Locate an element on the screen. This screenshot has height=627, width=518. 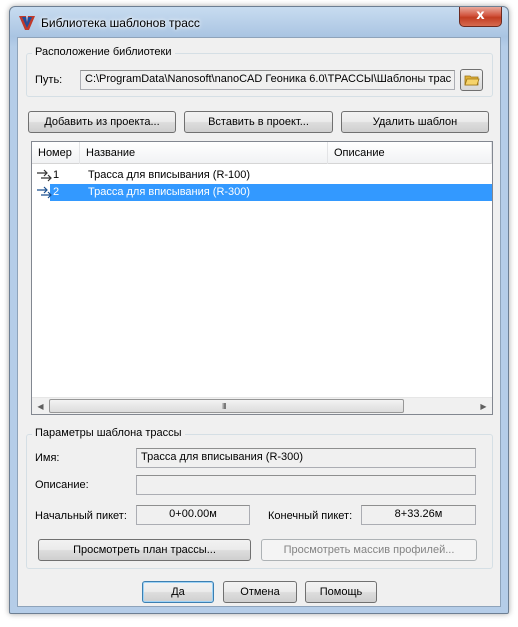
description-label: Описание: is located at coordinates (62, 485).